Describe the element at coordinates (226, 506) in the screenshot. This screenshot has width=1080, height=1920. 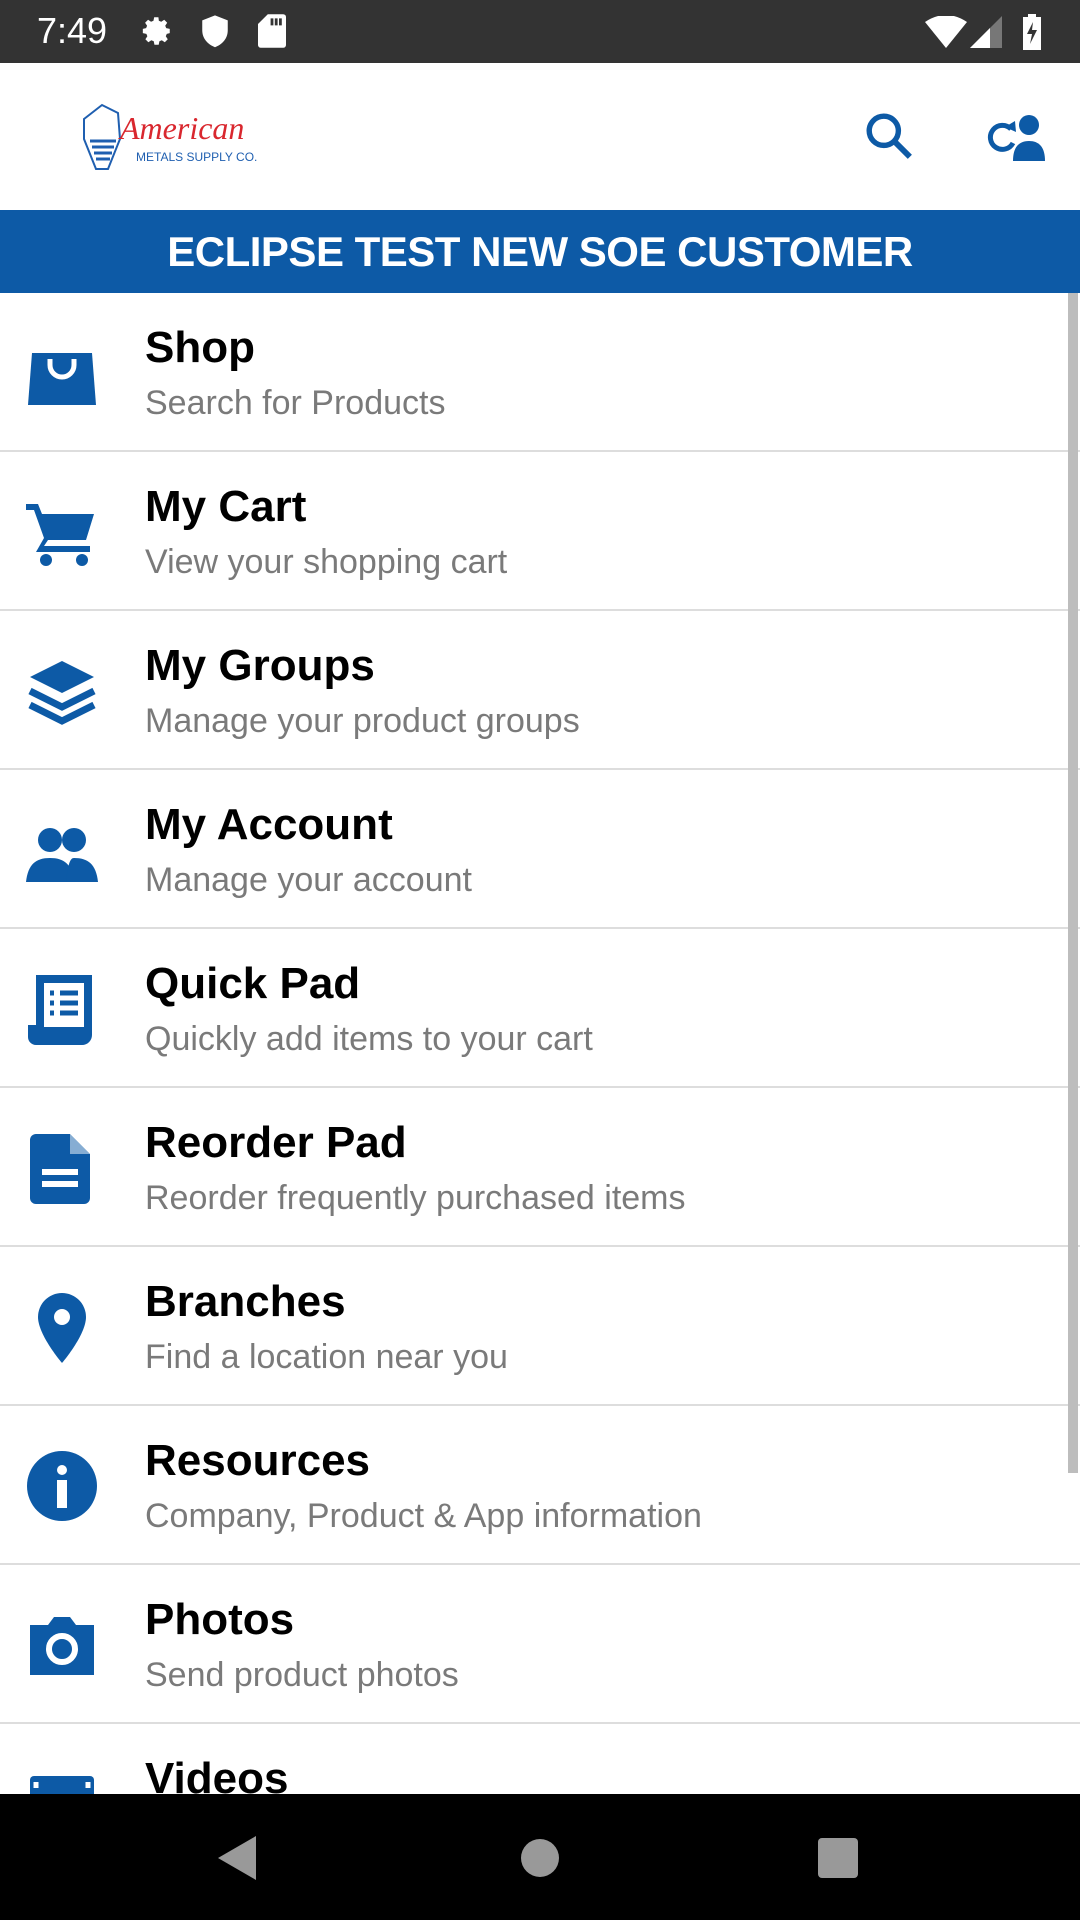
I see `menu-item-title: My Cart` at that location.